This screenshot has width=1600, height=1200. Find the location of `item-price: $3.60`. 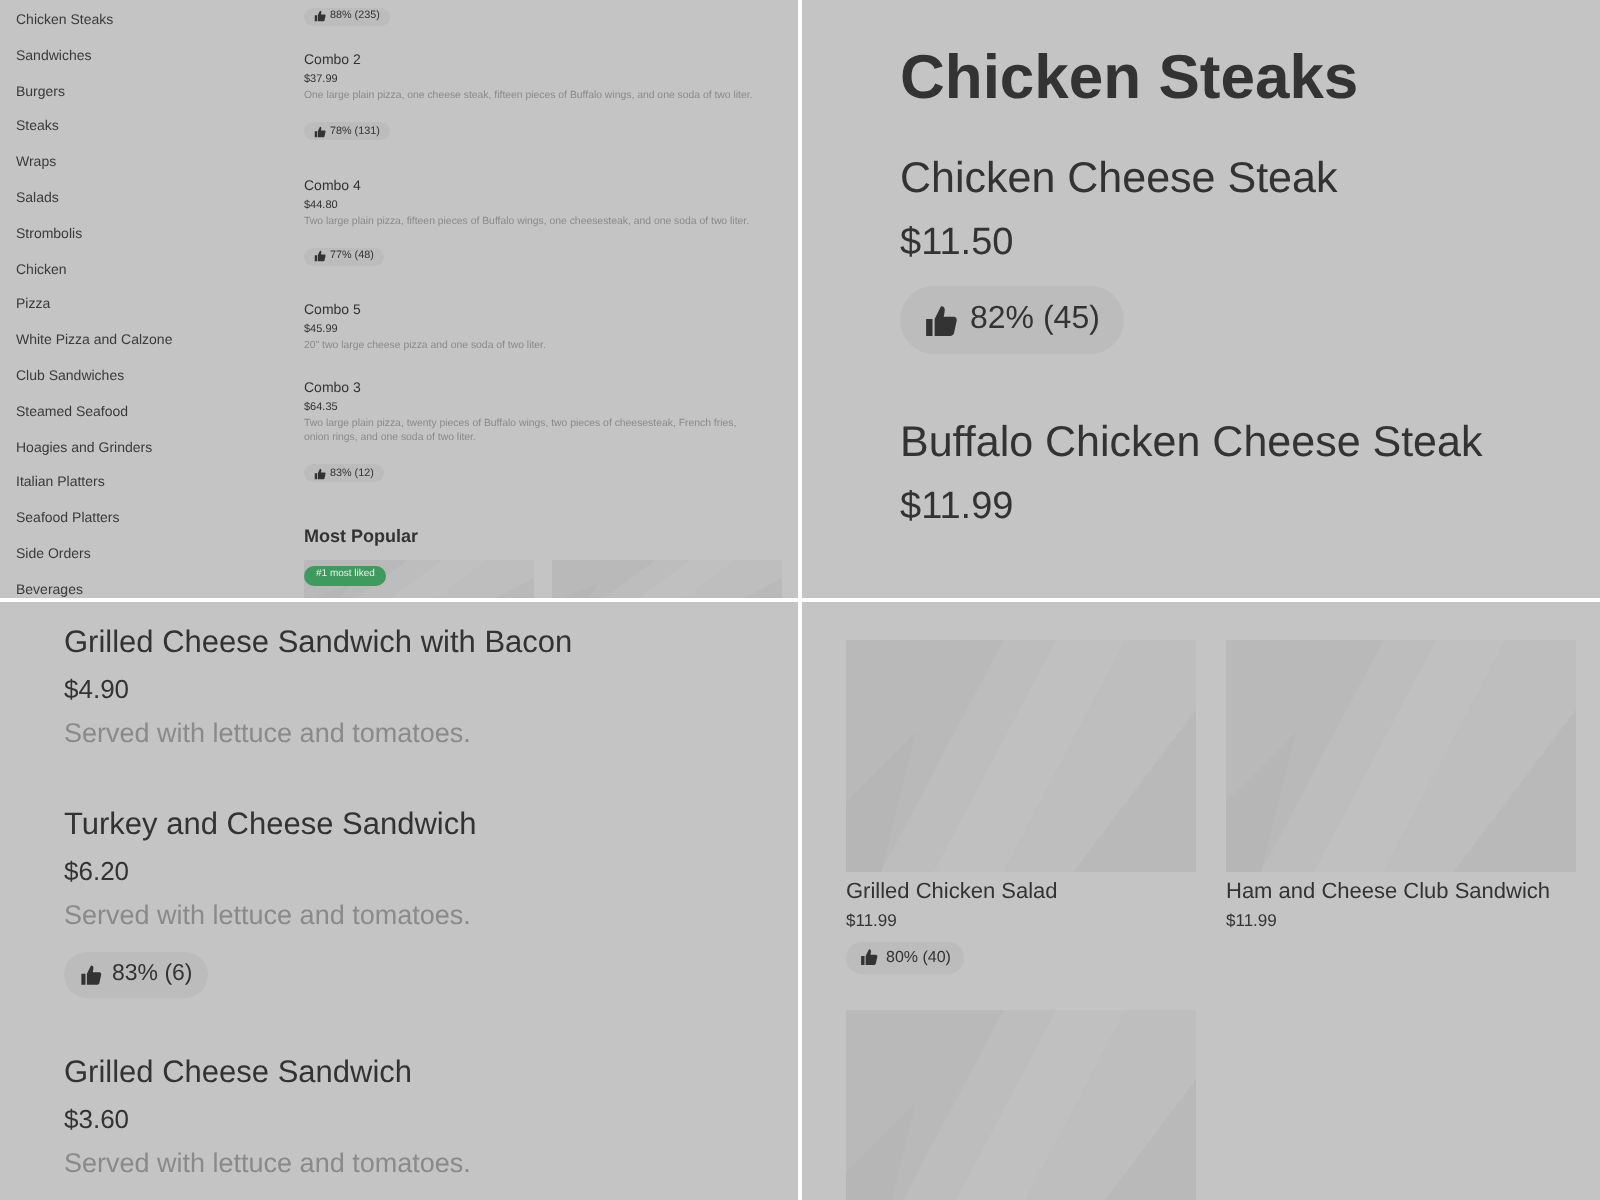

item-price: $3.60 is located at coordinates (98, 1120).